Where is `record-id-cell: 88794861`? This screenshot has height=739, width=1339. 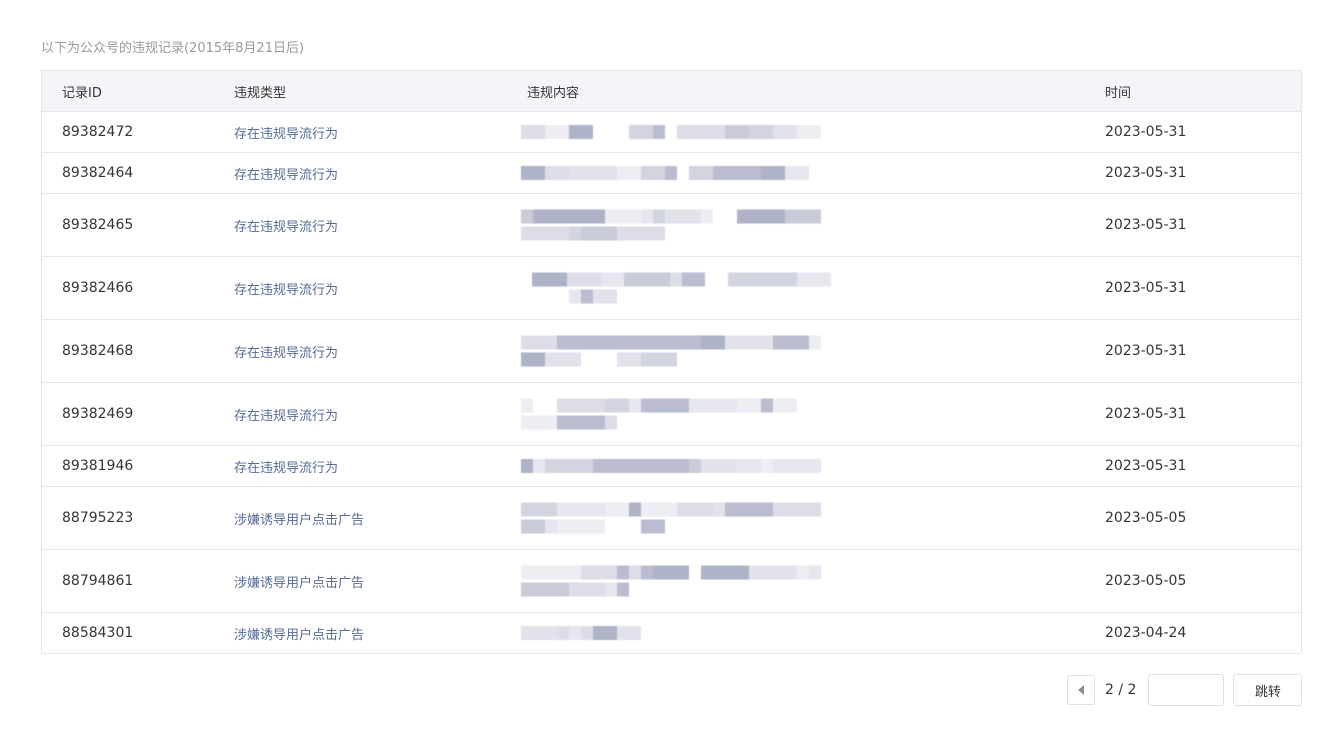
record-id-cell: 88794861 is located at coordinates (98, 581).